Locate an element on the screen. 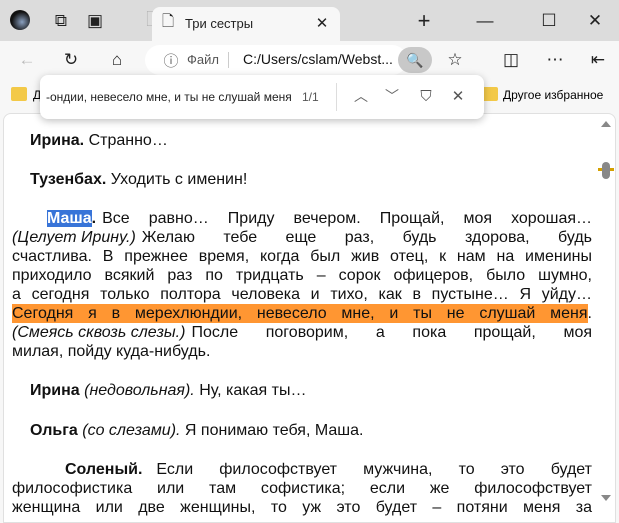 The width and height of the screenshot is (619, 523). line: После поговорим, а пока прощай, моя is located at coordinates (391, 332).